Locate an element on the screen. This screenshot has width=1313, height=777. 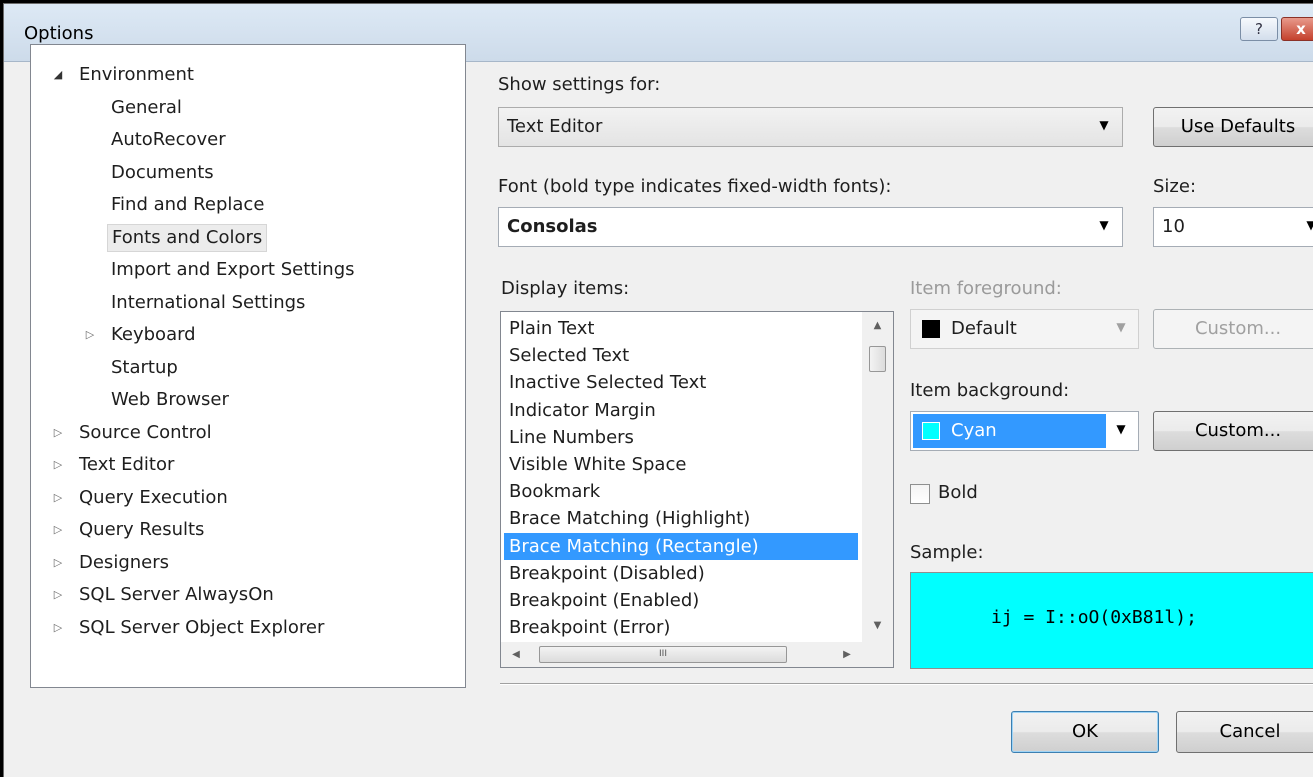
scroll-corner is located at coordinates (877, 654).